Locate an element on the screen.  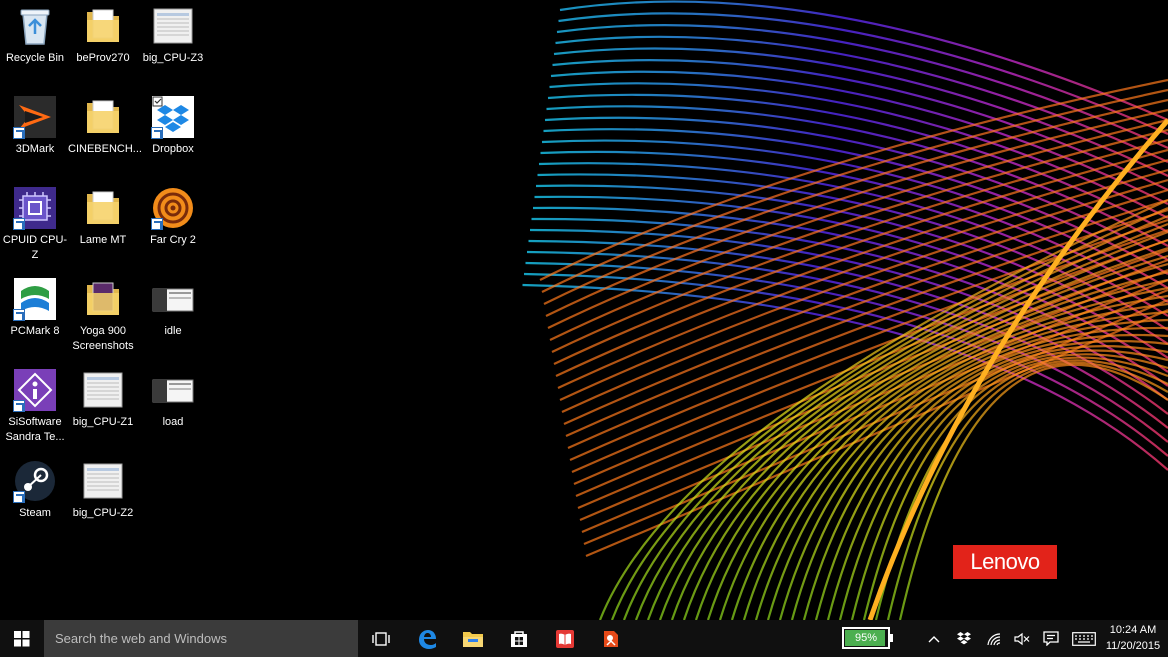
volume-muted-icon is located at coordinates (1022, 638).